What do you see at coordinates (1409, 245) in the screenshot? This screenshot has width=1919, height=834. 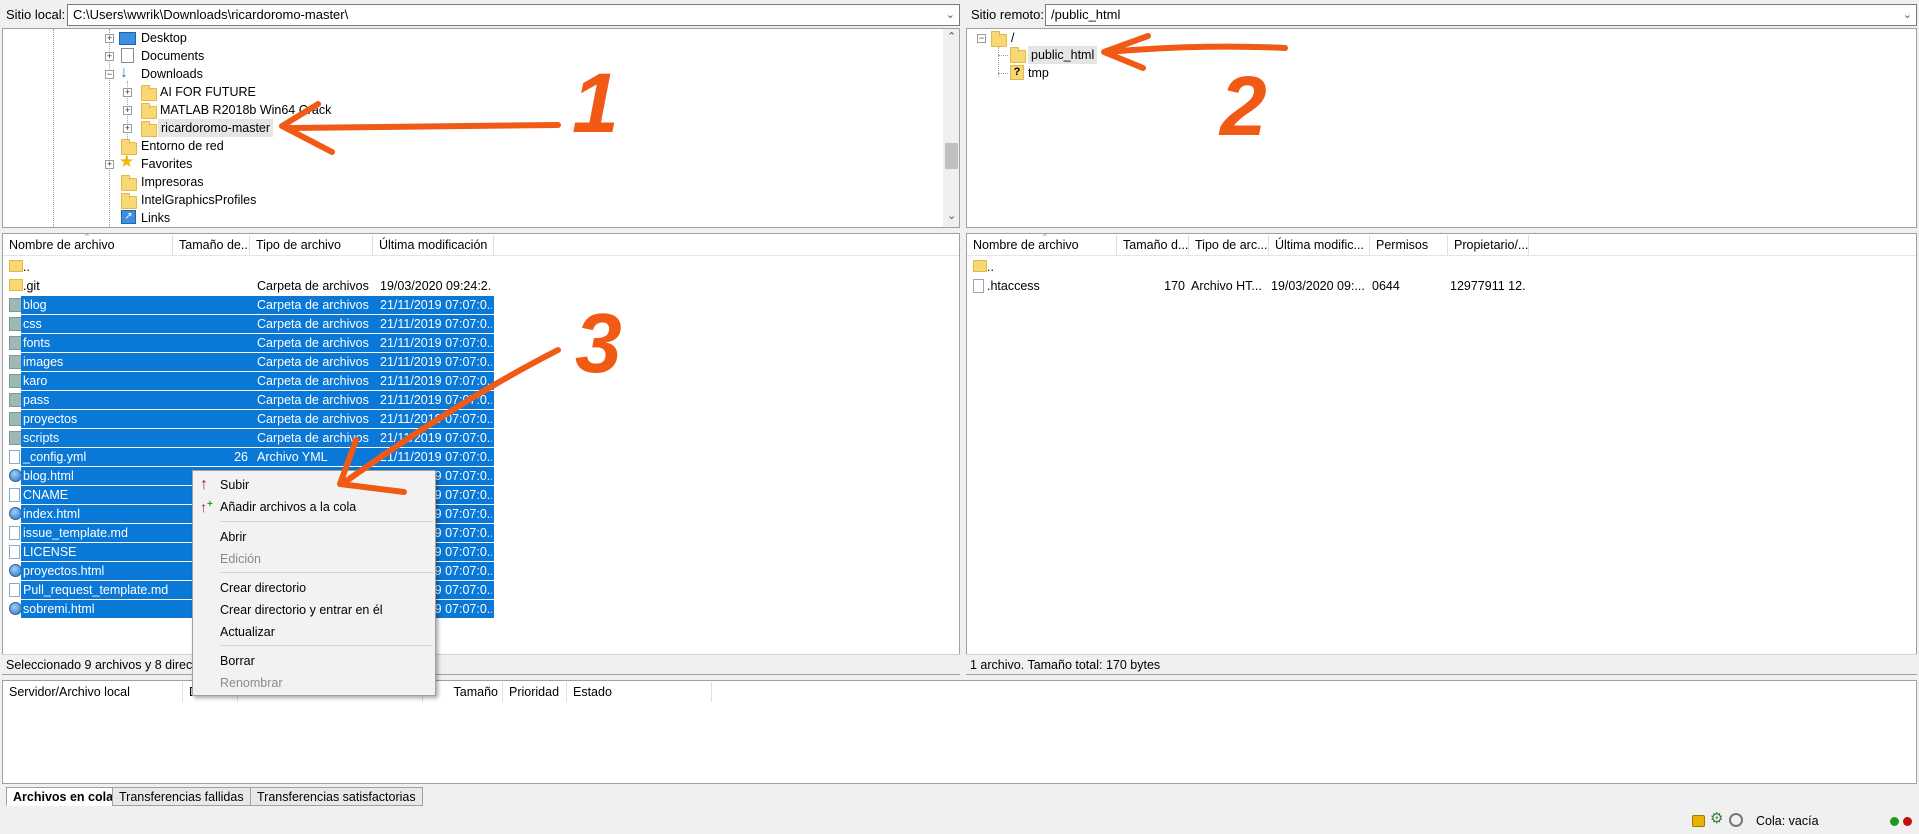 I see `column-header-permissions: Permisos` at bounding box center [1409, 245].